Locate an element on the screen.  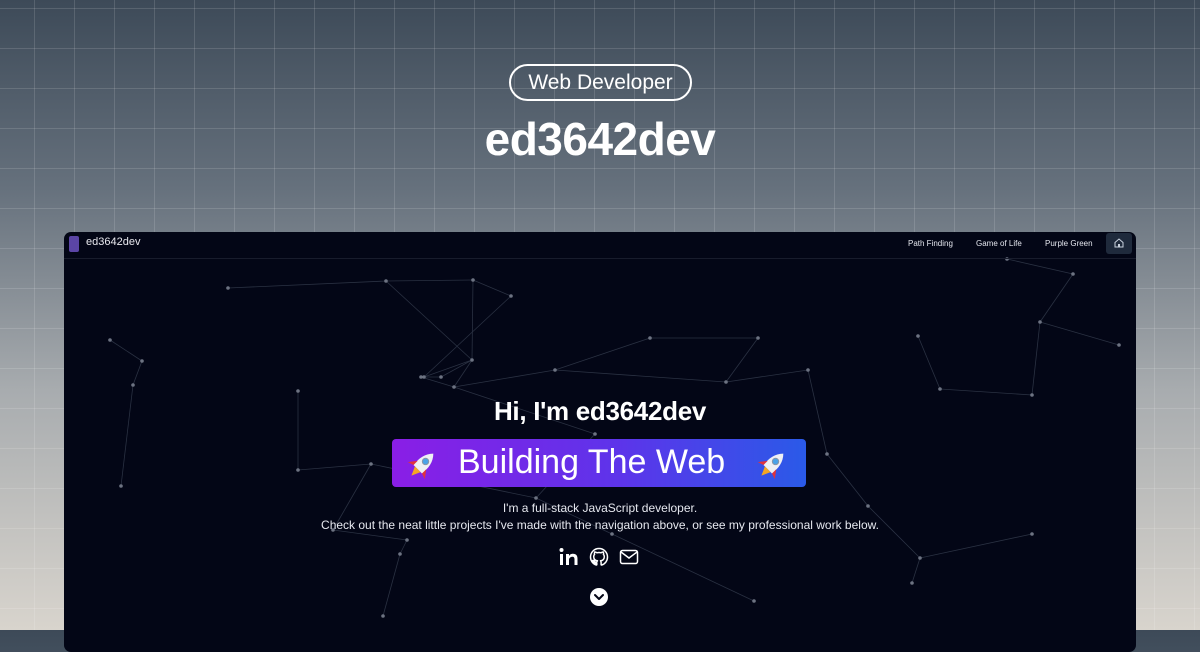
github-icon is located at coordinates (599, 557).